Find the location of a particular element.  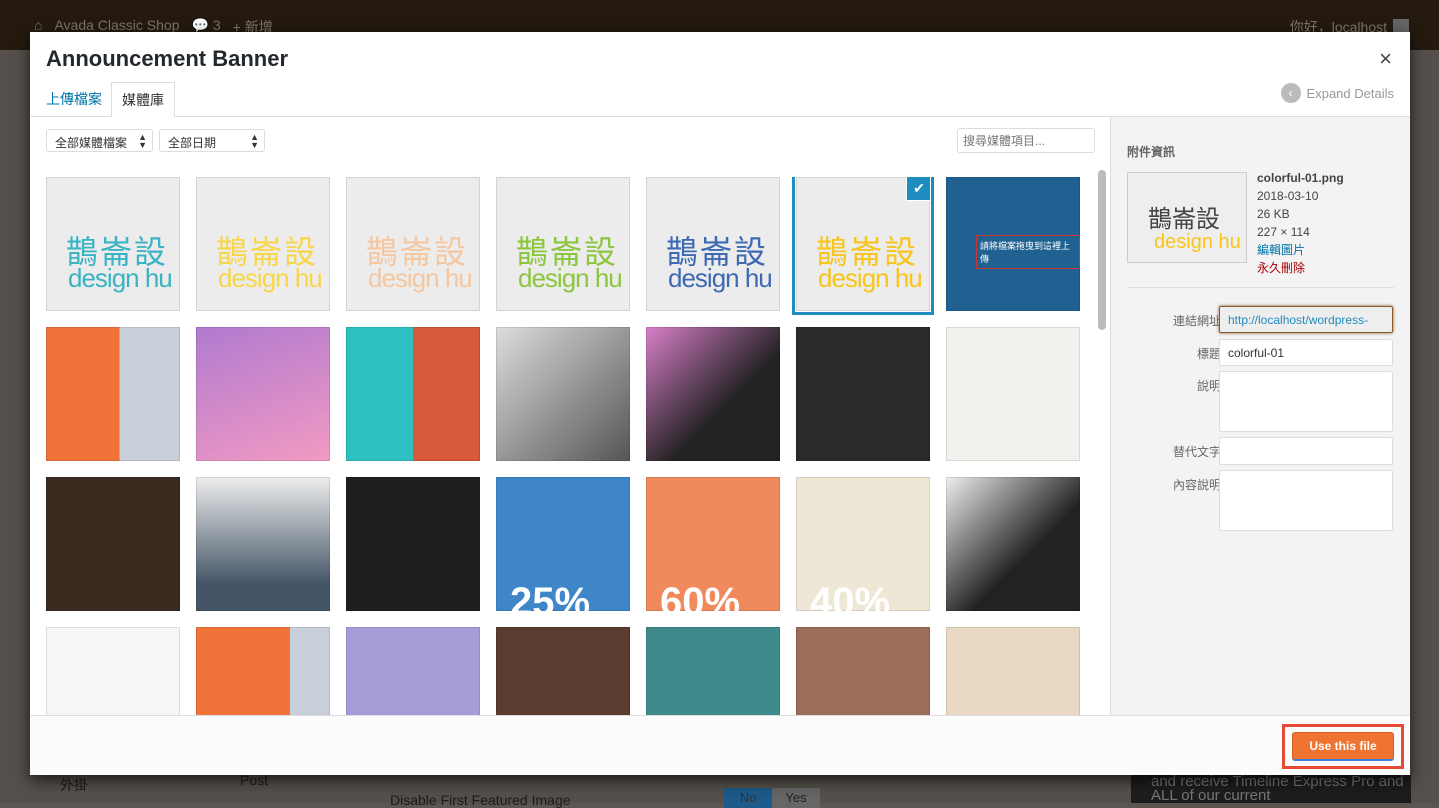

discount-text: 25% is located at coordinates (550, 595).